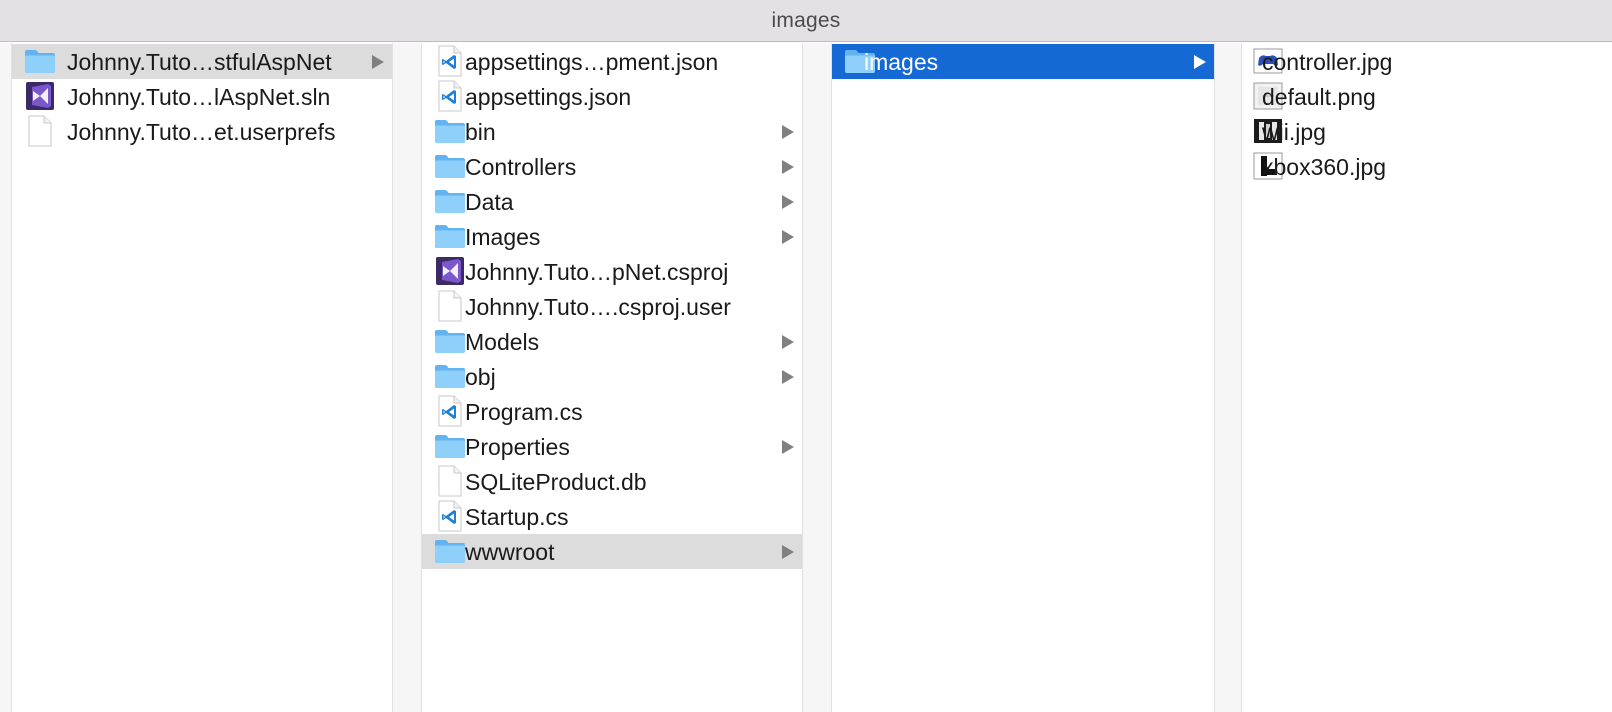 Image resolution: width=1612 pixels, height=712 pixels. What do you see at coordinates (502, 342) in the screenshot?
I see `item-label: Models` at bounding box center [502, 342].